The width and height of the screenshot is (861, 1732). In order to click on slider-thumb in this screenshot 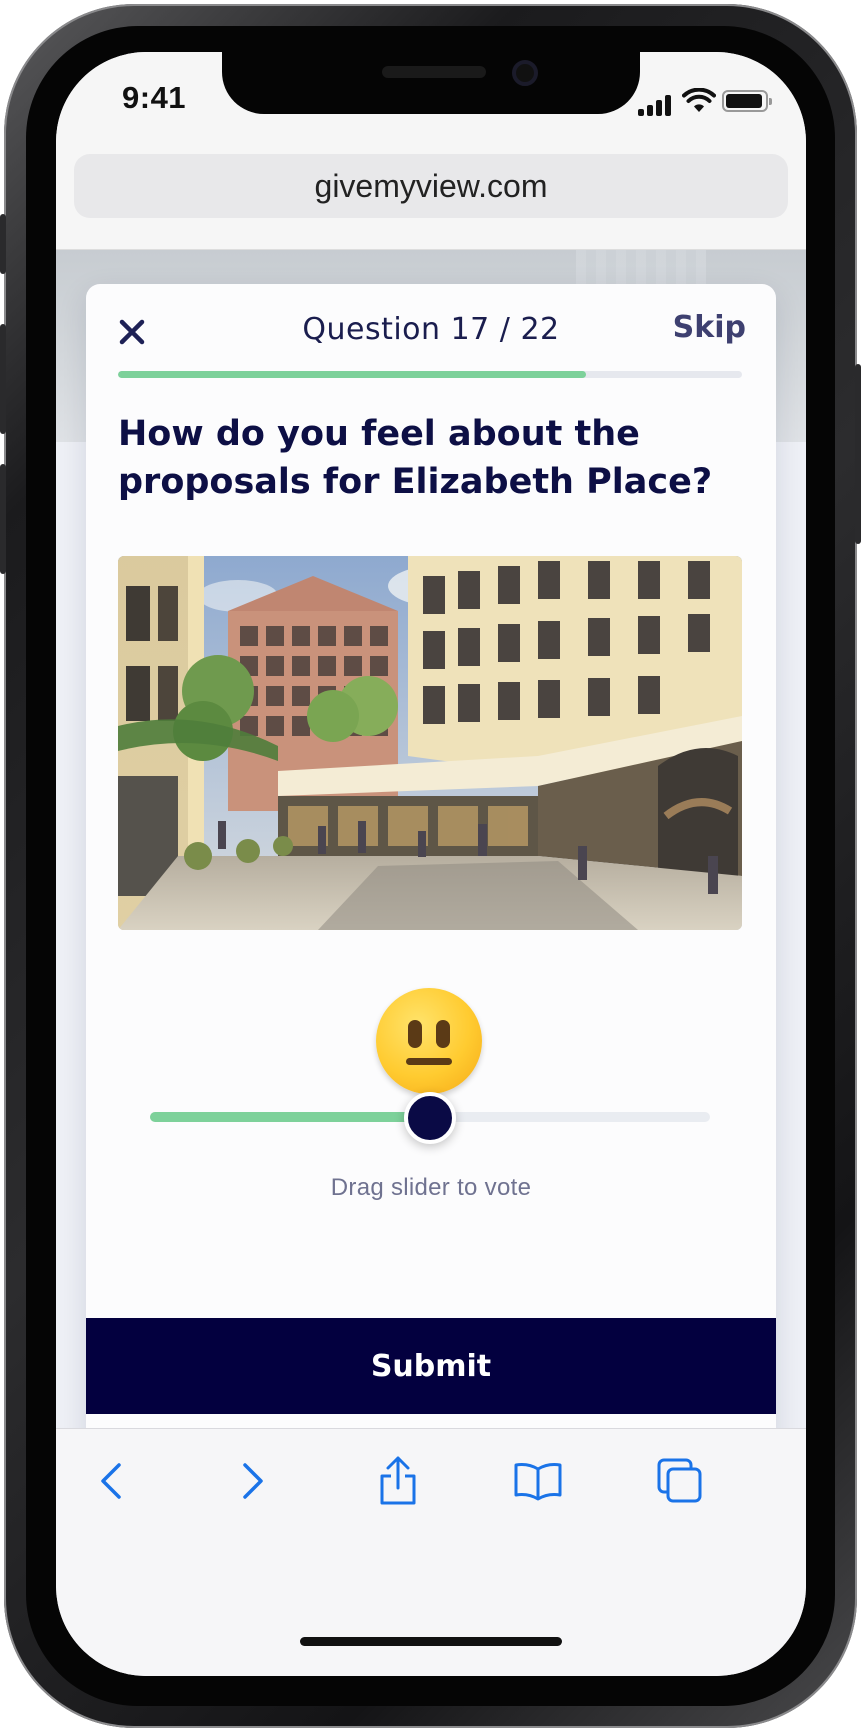, I will do `click(430, 1118)`.